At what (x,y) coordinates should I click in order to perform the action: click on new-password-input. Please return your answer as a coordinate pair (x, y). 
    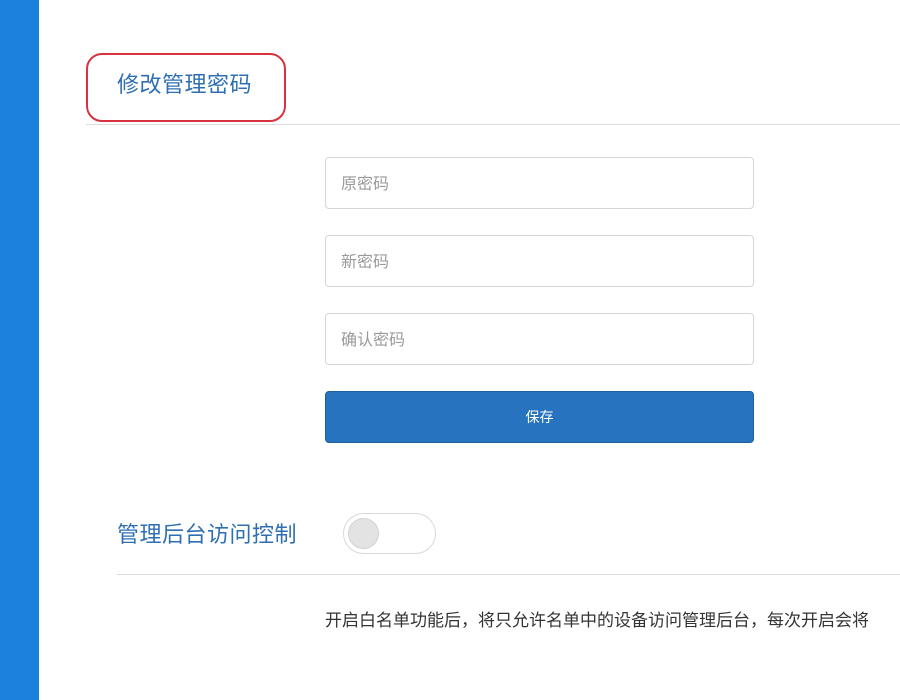
    Looking at the image, I should click on (539, 261).